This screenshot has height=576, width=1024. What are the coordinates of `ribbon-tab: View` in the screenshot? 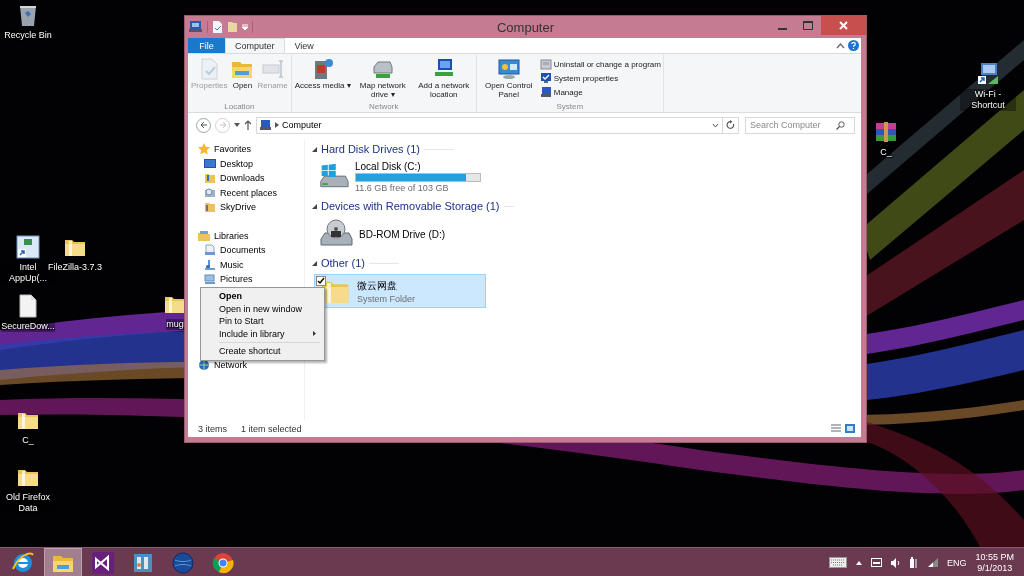 It's located at (304, 45).